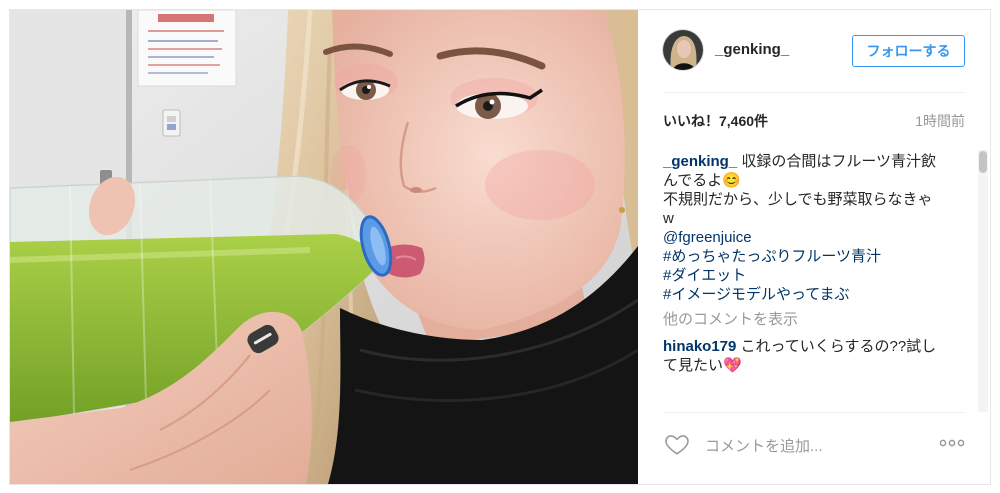 This screenshot has height=493, width=1000. Describe the element at coordinates (416, 190) in the screenshot. I see `photo-nostril` at that location.